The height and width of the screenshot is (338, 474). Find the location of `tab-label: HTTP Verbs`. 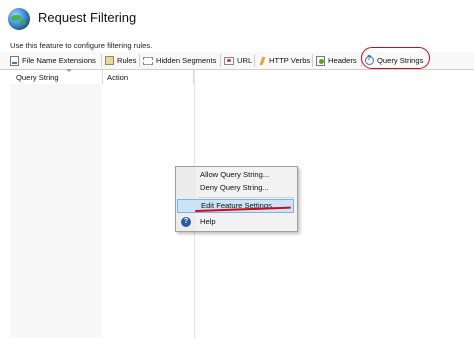

tab-label: HTTP Verbs is located at coordinates (290, 60).